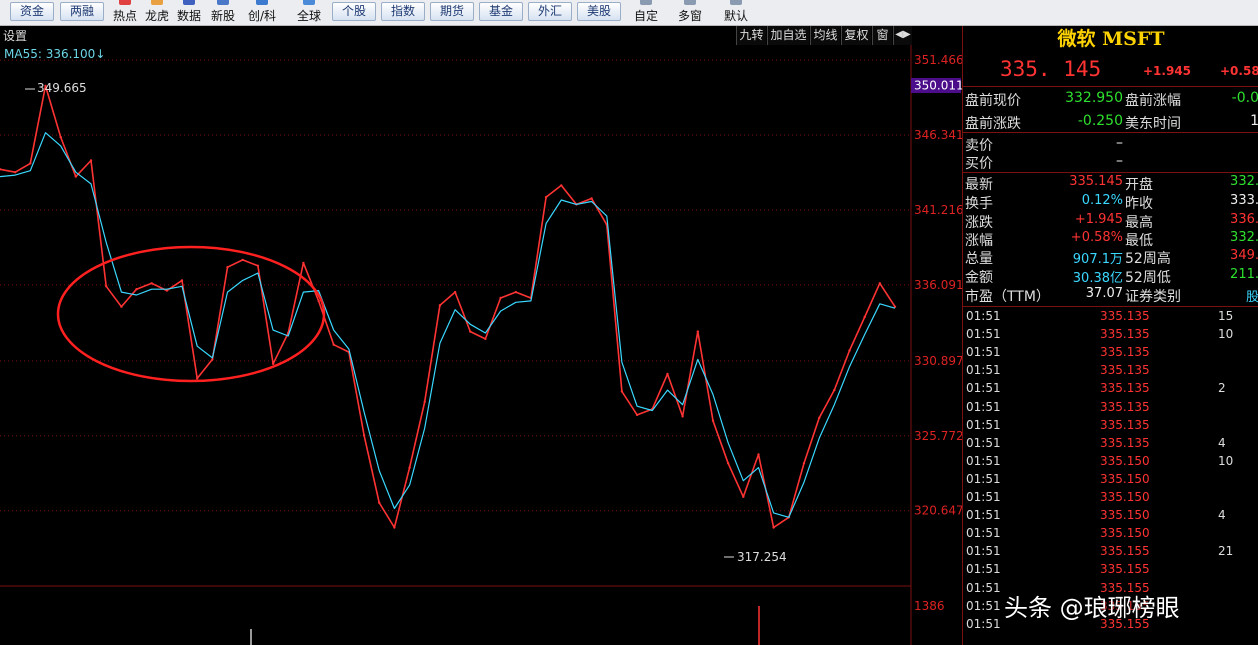  Describe the element at coordinates (1104, 293) in the screenshot. I see `stat-value: 37.07` at that location.